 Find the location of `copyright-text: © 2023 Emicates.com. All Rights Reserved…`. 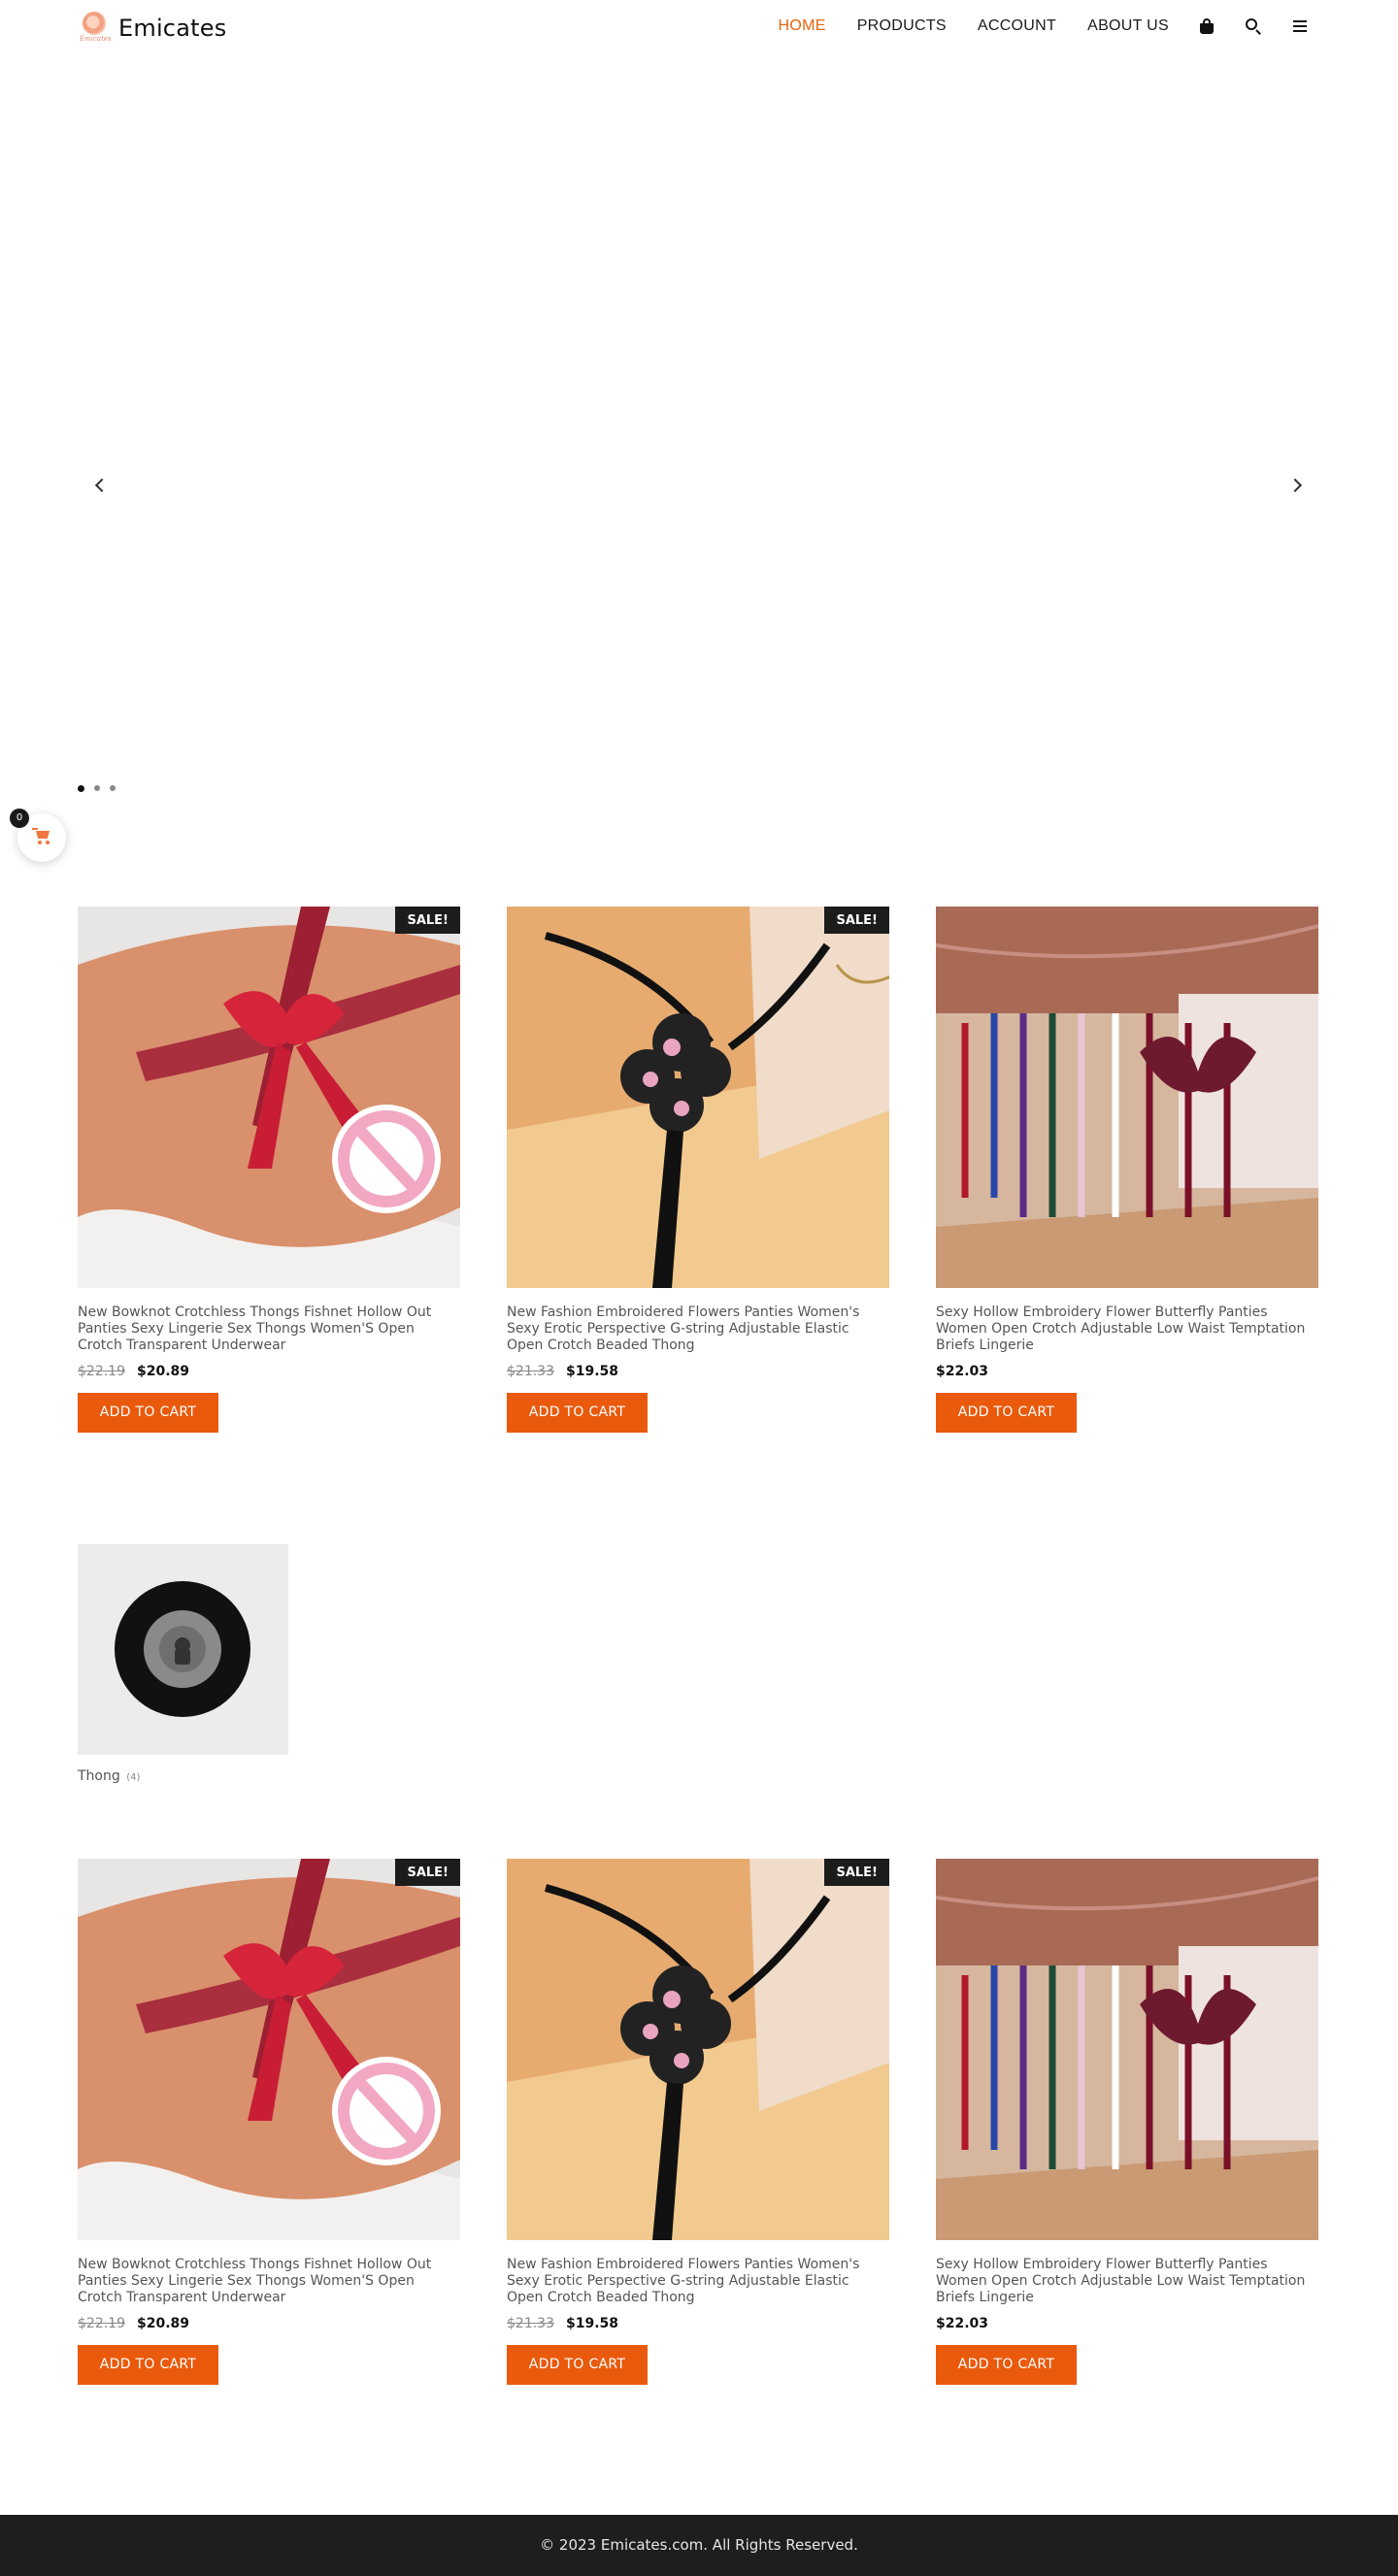

copyright-text: © 2023 Emicates.com. All Rights Reserved… is located at coordinates (699, 2545).